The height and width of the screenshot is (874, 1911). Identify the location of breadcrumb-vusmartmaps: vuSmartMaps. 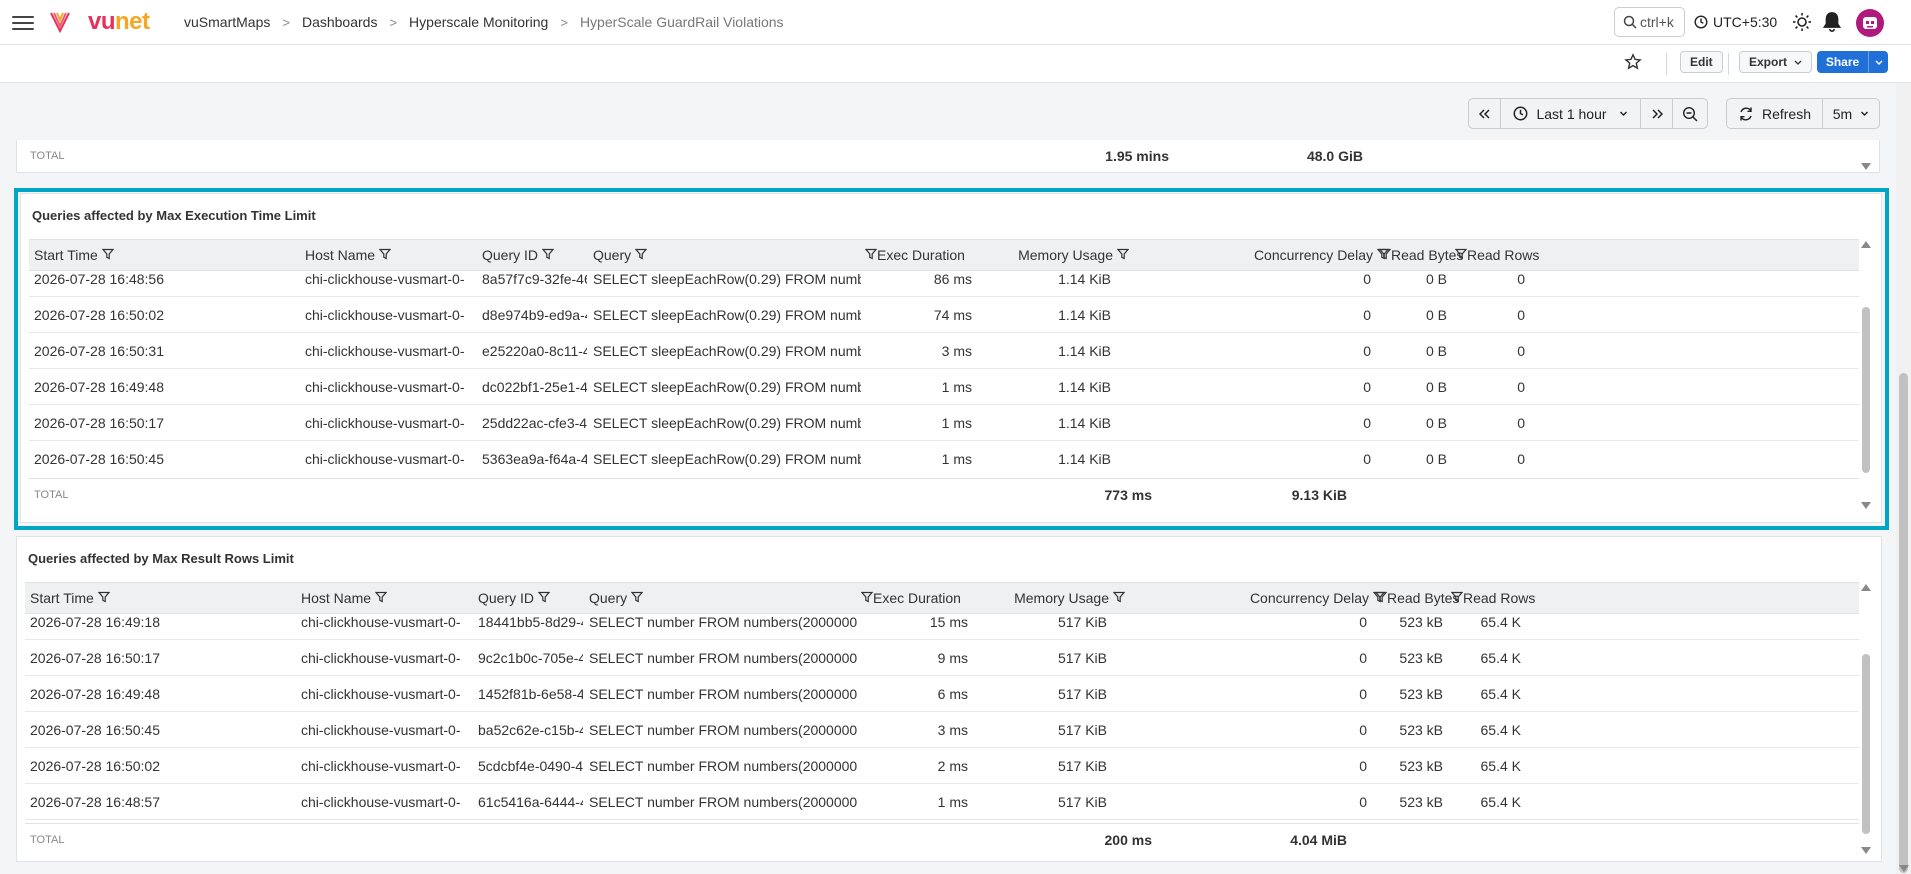
(227, 22).